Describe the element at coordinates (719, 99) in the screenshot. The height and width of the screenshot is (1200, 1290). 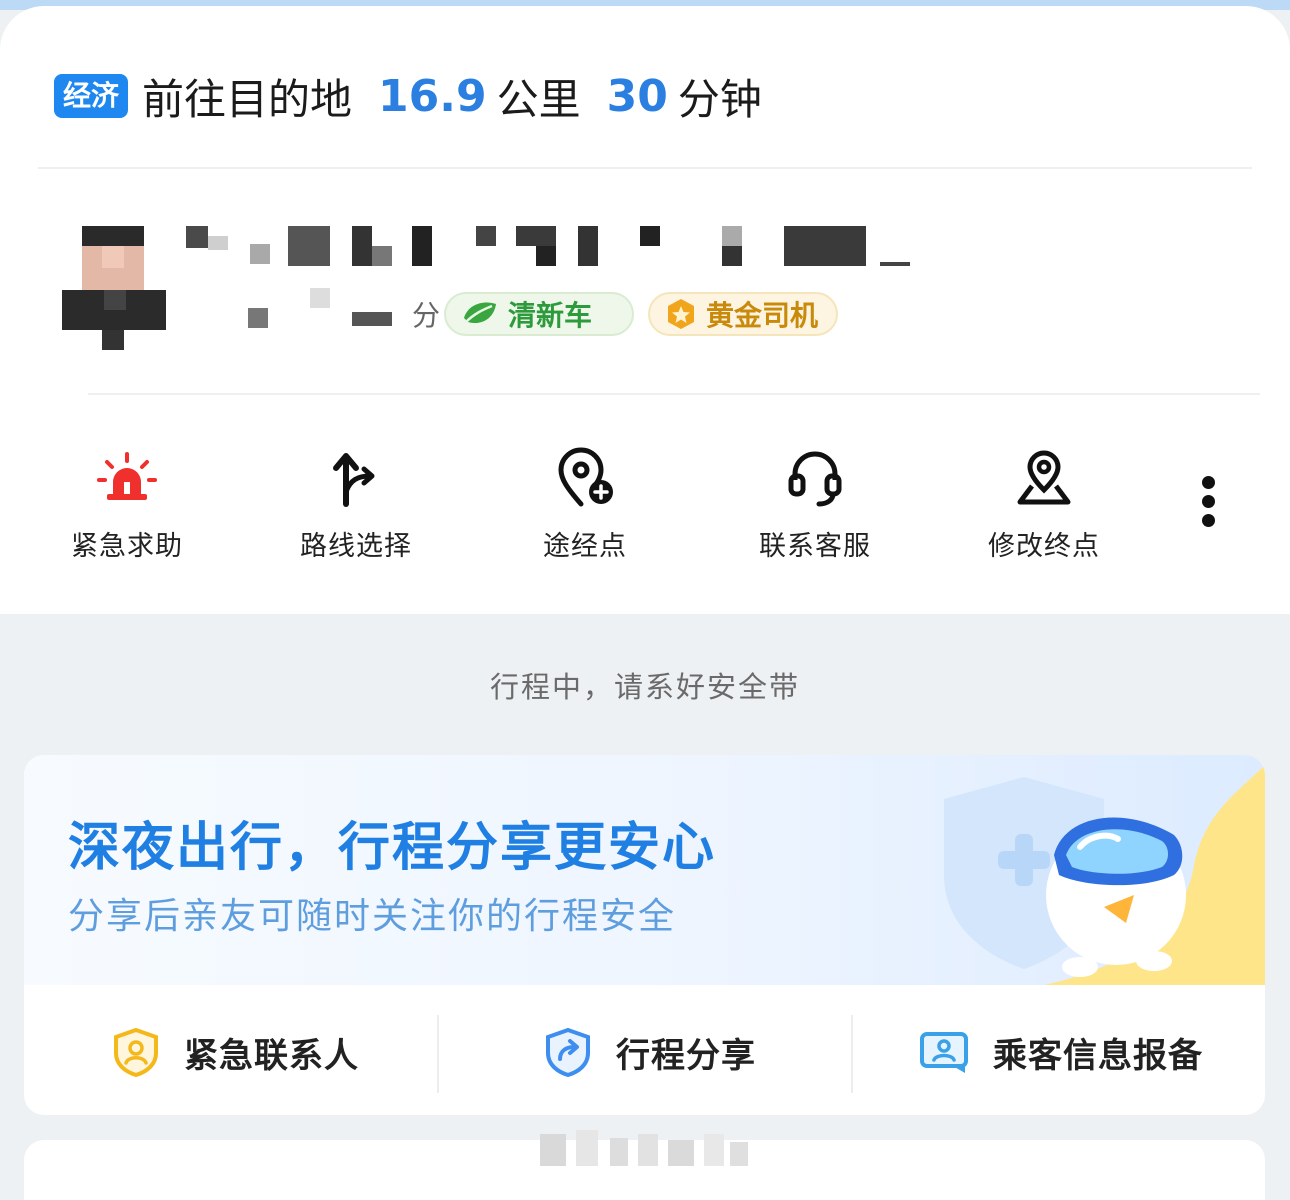
I see `duration-unit: 分钟` at that location.